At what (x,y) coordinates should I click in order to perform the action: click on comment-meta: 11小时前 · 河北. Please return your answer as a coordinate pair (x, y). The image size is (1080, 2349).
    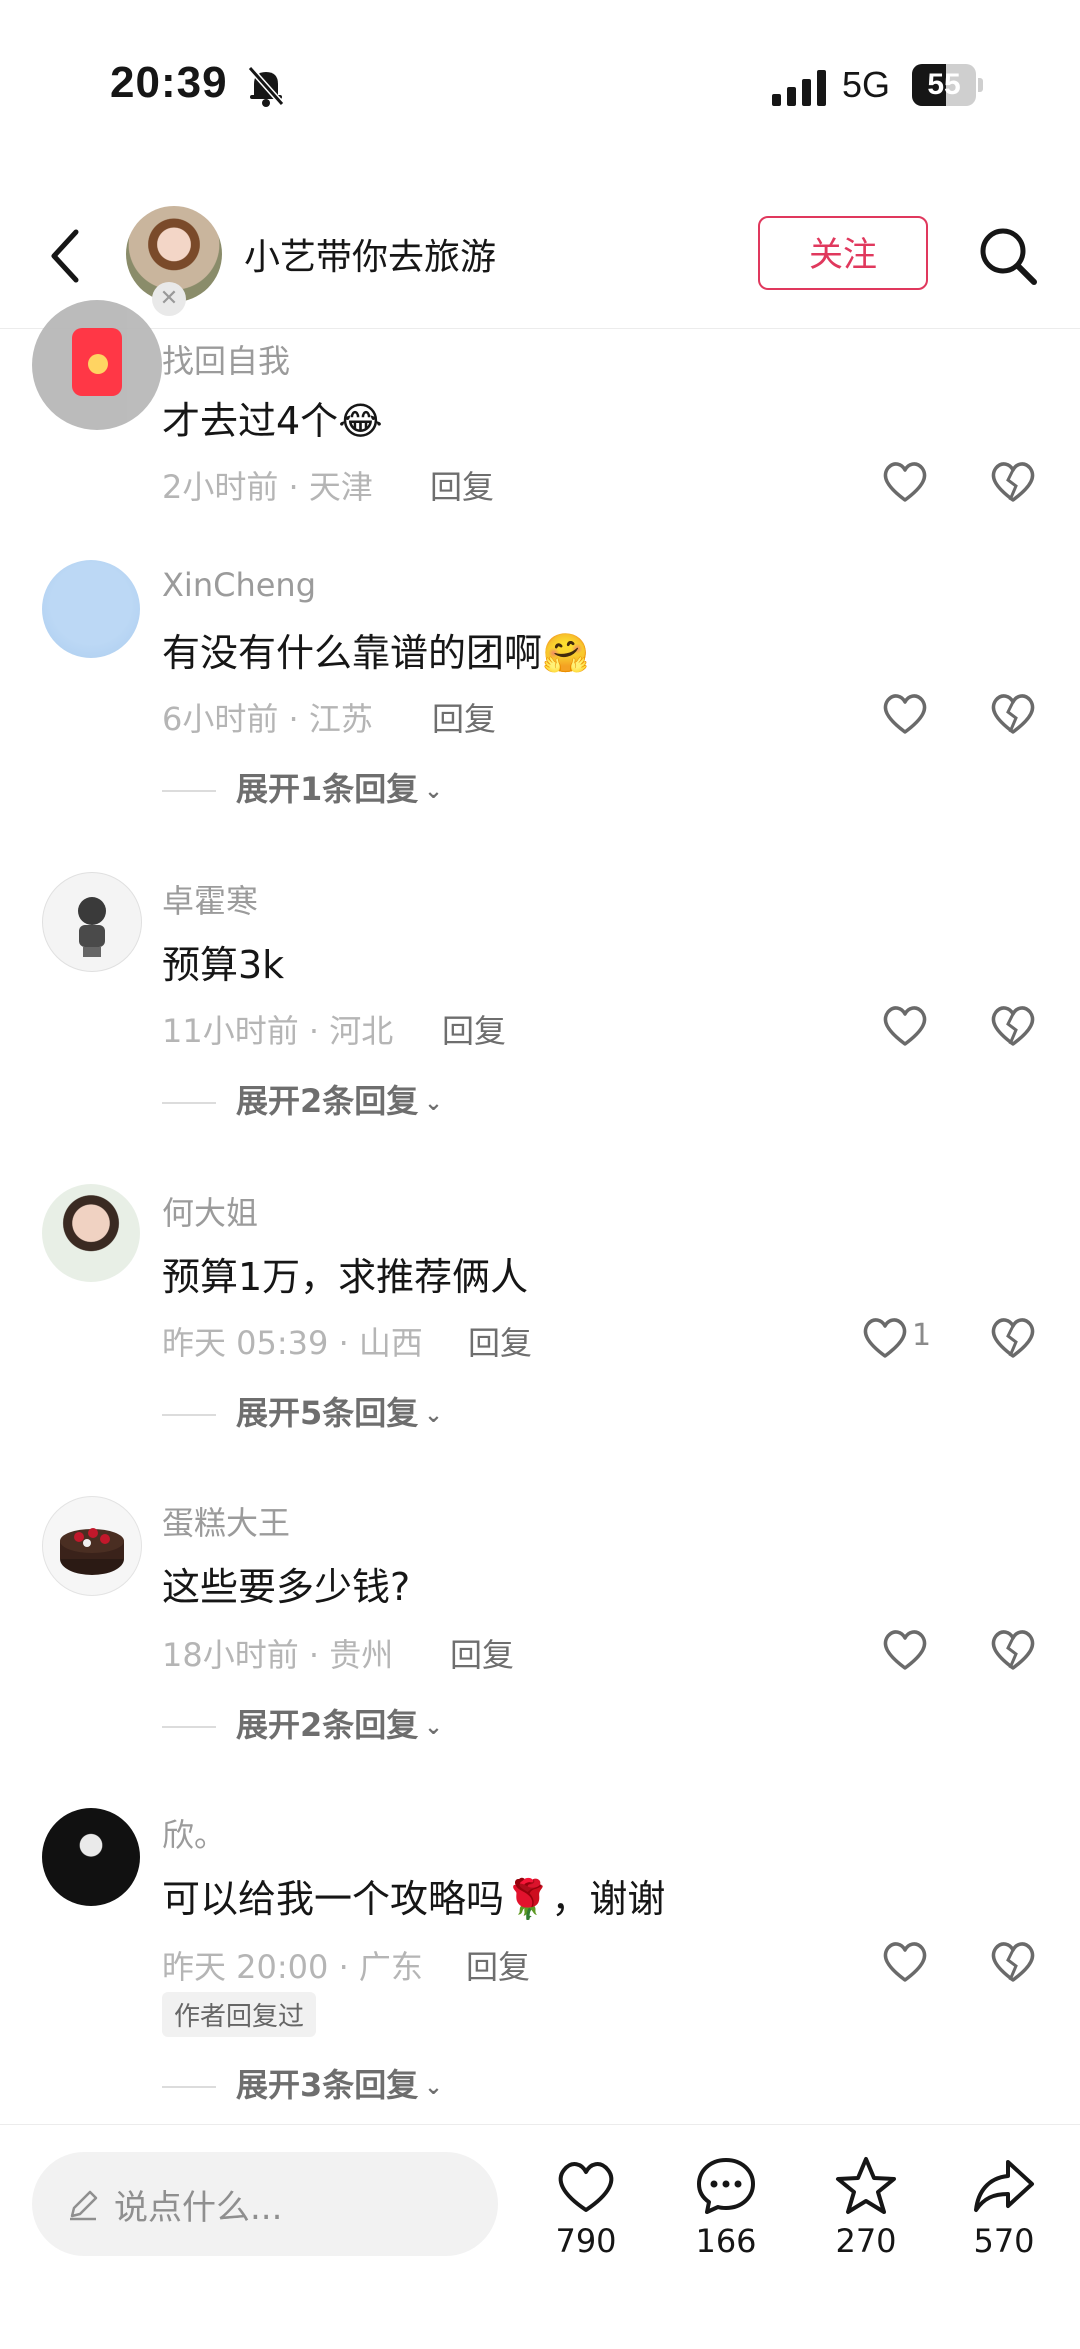
    Looking at the image, I should click on (278, 1031).